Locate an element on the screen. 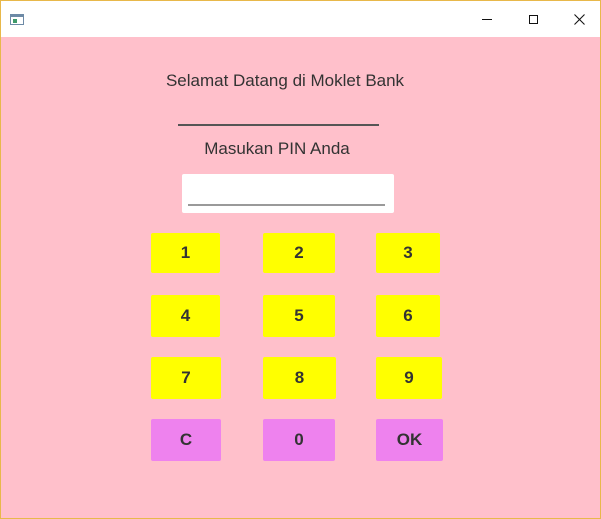 The width and height of the screenshot is (601, 519). minimize-icon is located at coordinates (487, 19).